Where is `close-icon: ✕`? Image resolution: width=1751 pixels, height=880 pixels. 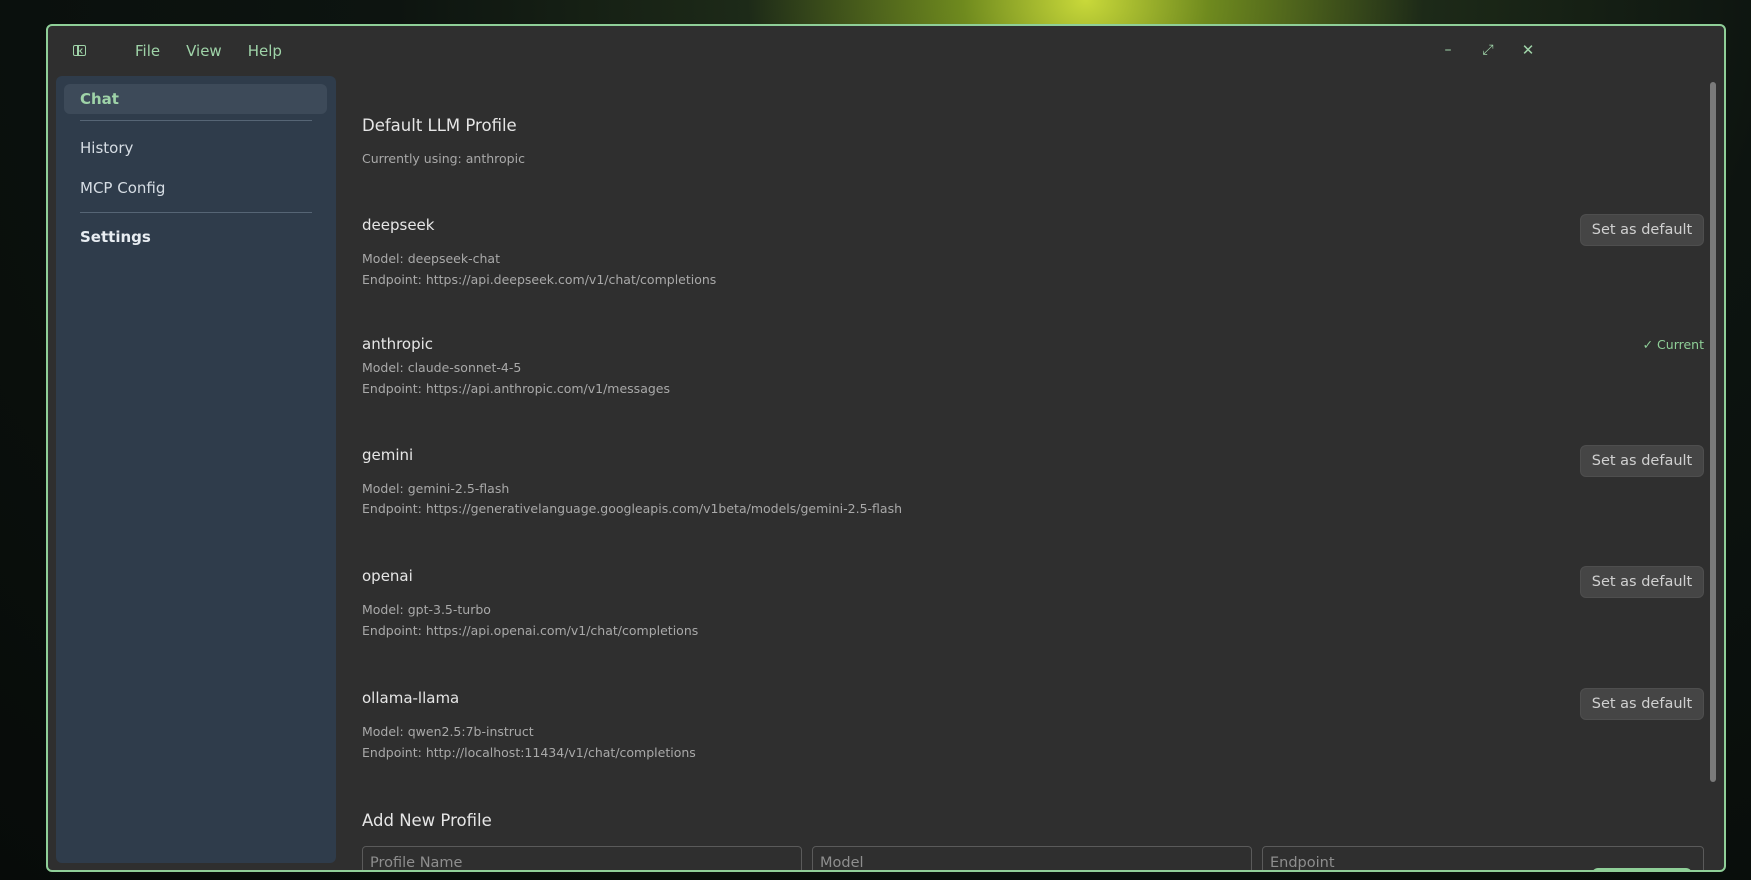 close-icon: ✕ is located at coordinates (1528, 50).